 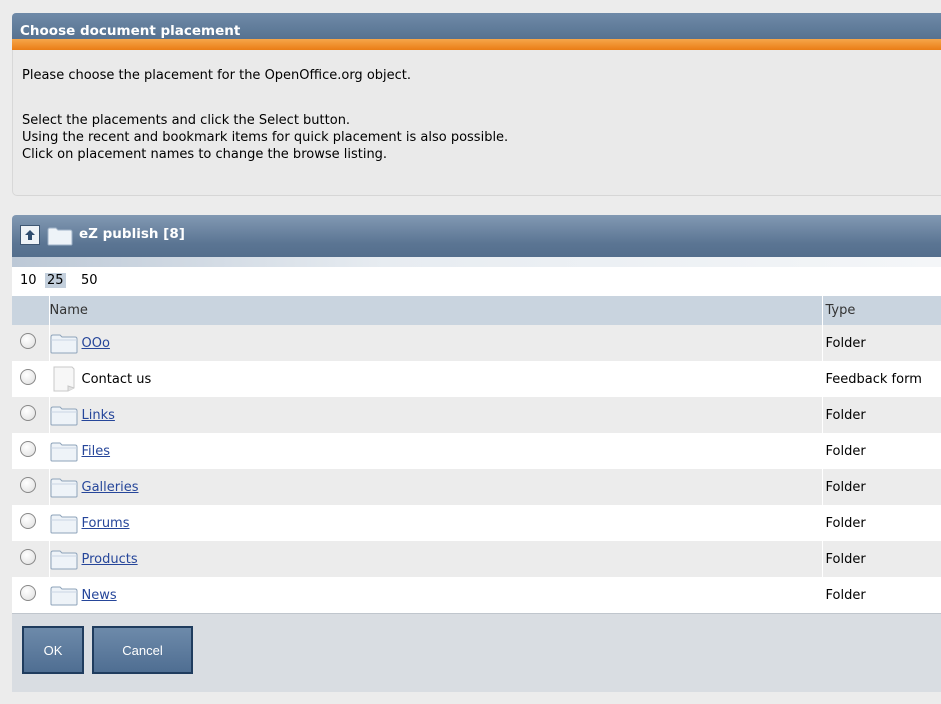 What do you see at coordinates (436, 310) in the screenshot?
I see `name-column-header: Name` at bounding box center [436, 310].